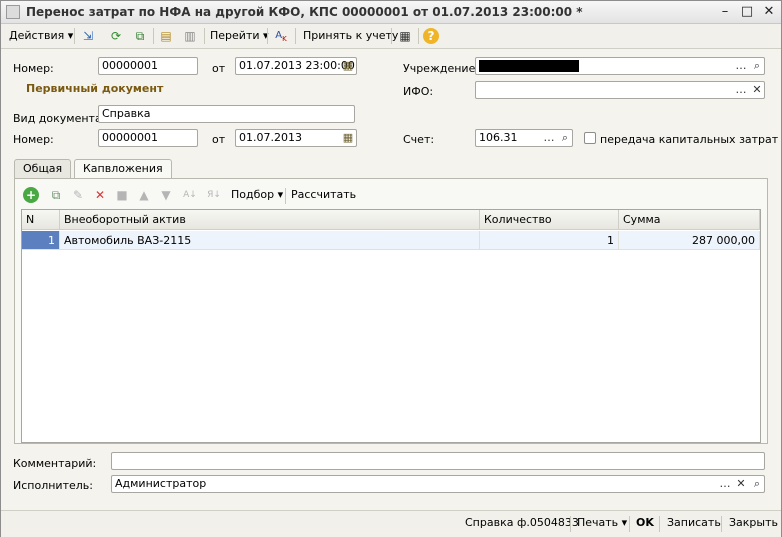 This screenshot has width=782, height=537. I want to click on add-row-icon: +, so click(31, 195).